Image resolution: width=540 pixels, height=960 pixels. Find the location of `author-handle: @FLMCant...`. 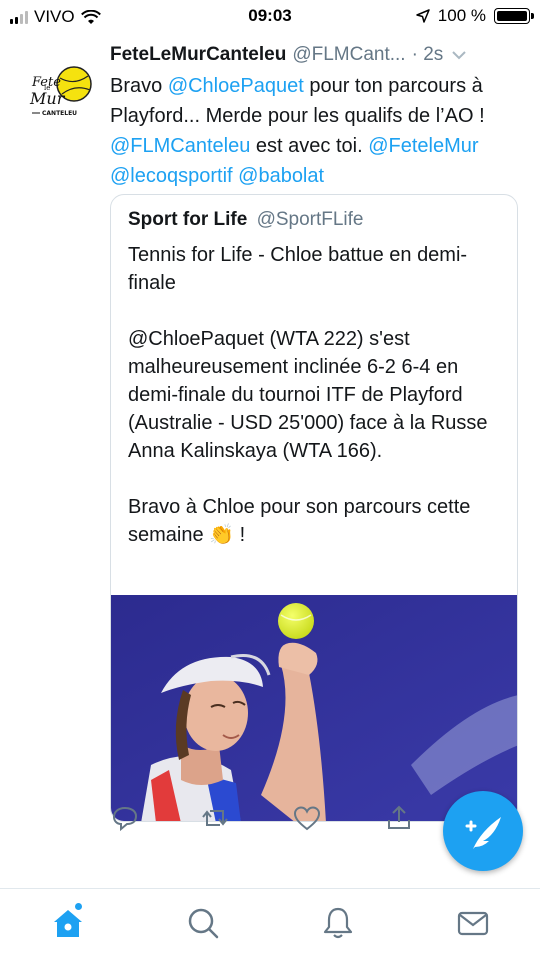

author-handle: @FLMCant... is located at coordinates (348, 55).